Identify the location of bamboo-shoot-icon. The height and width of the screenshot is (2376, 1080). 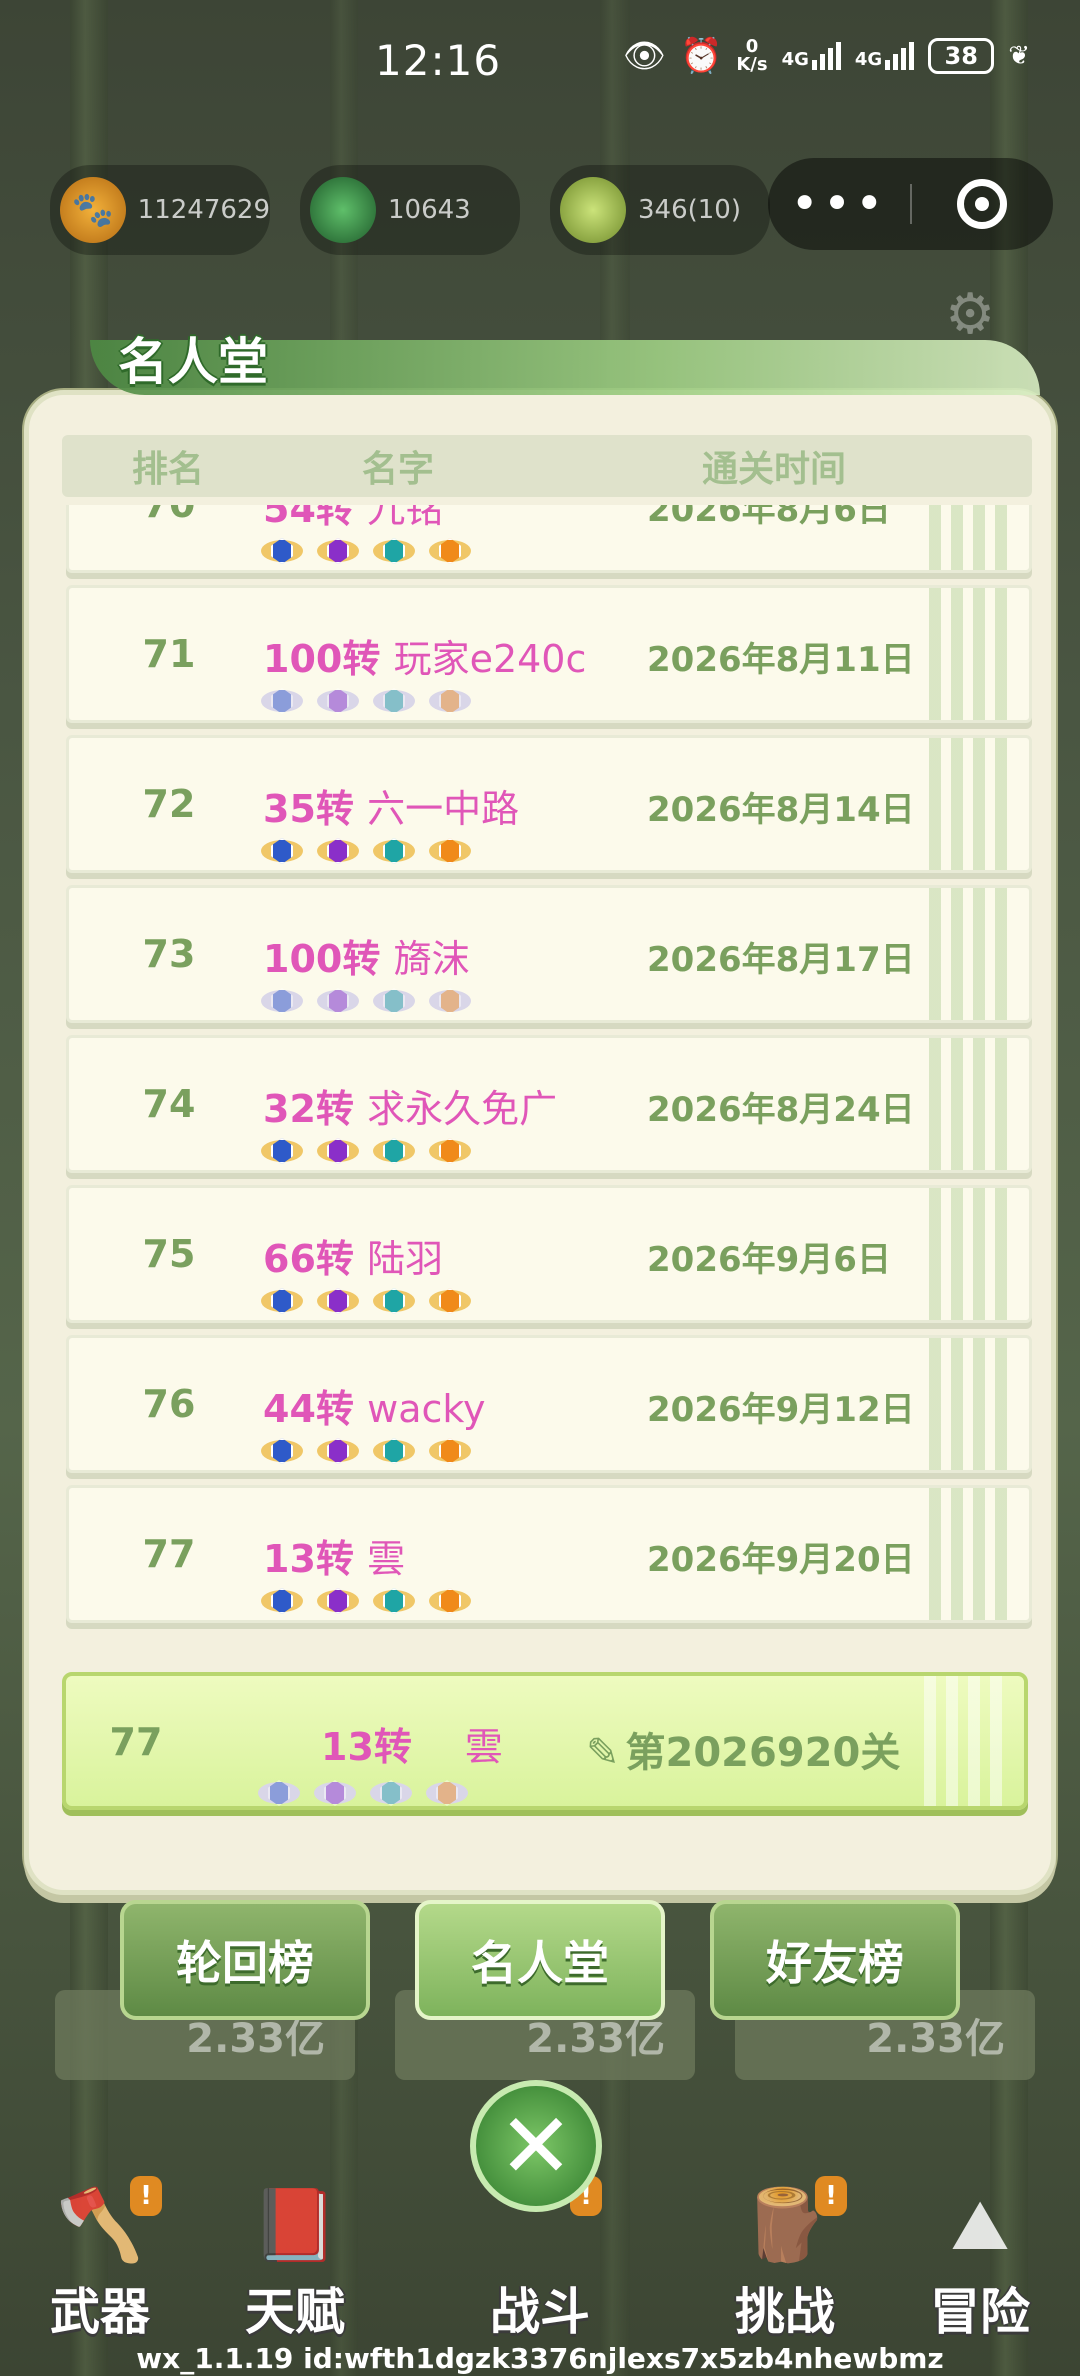
(593, 210).